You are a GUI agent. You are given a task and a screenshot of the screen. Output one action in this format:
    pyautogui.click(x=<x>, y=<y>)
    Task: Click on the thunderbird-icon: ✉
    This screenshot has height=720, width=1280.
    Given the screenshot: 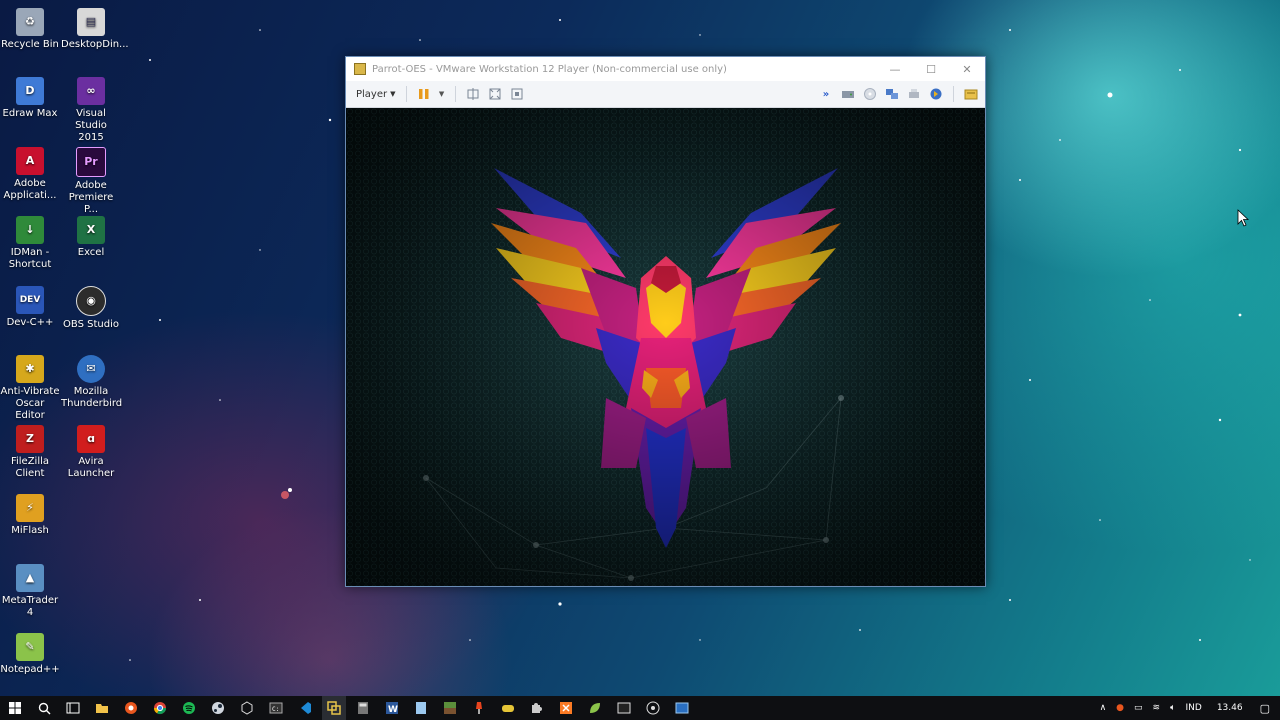 What is the action you would take?
    pyautogui.click(x=91, y=369)
    